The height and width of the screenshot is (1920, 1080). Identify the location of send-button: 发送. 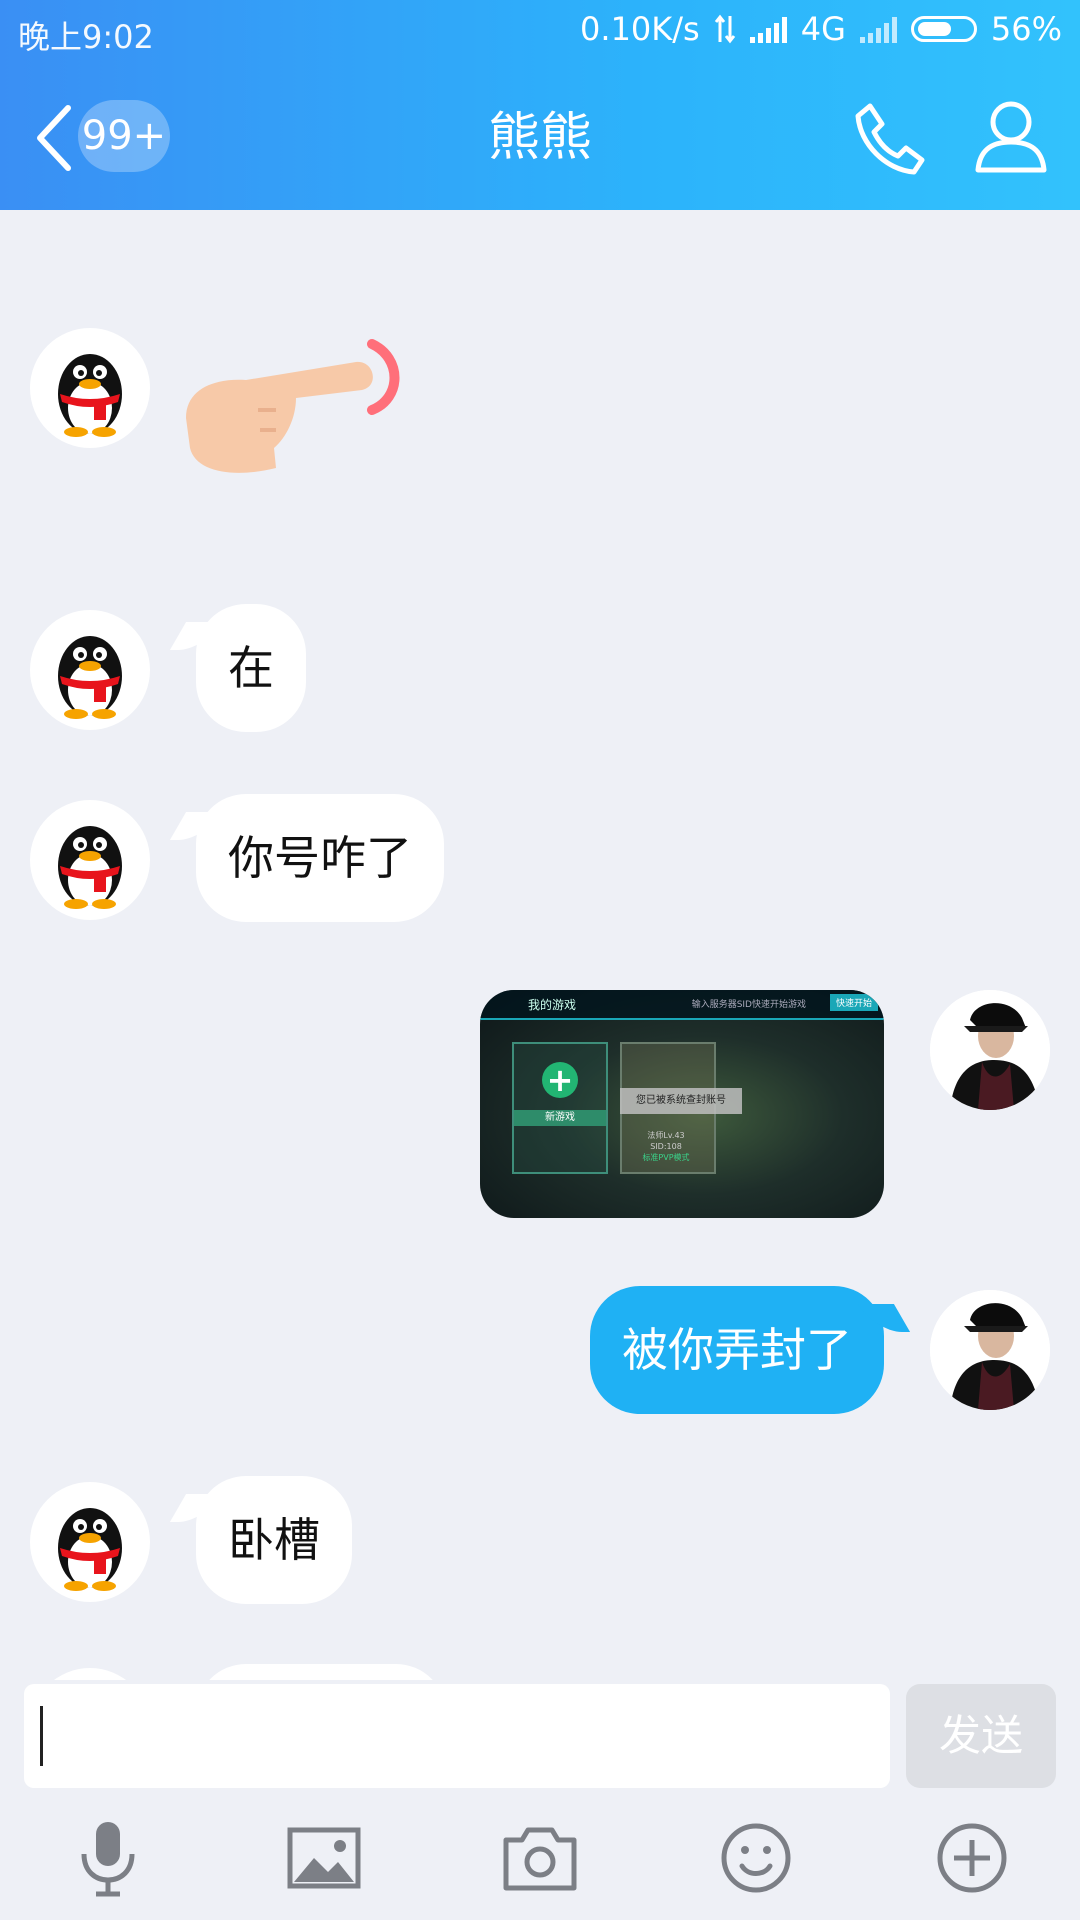
(981, 1736).